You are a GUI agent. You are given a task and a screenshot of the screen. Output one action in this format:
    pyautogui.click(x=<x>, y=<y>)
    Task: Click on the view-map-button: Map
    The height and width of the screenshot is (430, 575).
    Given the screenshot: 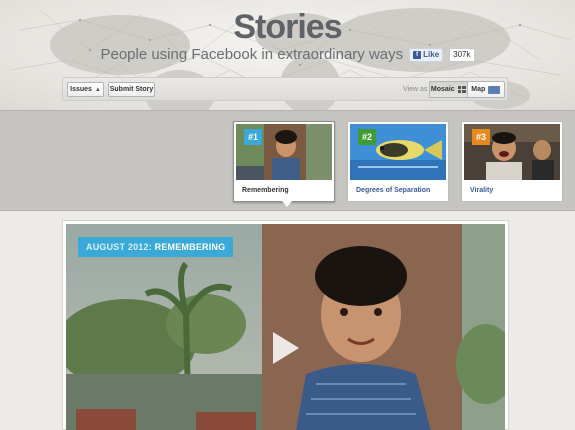 What is the action you would take?
    pyautogui.click(x=485, y=89)
    